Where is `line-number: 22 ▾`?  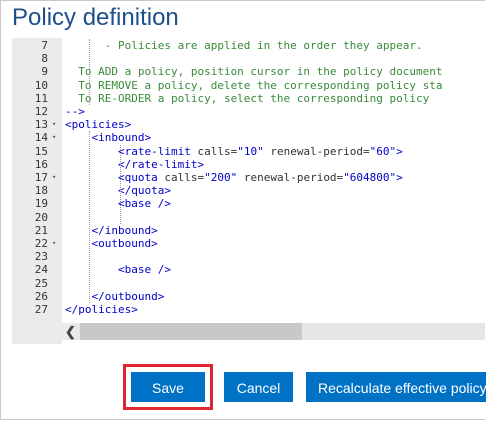
line-number: 22 ▾ is located at coordinates (37, 243).